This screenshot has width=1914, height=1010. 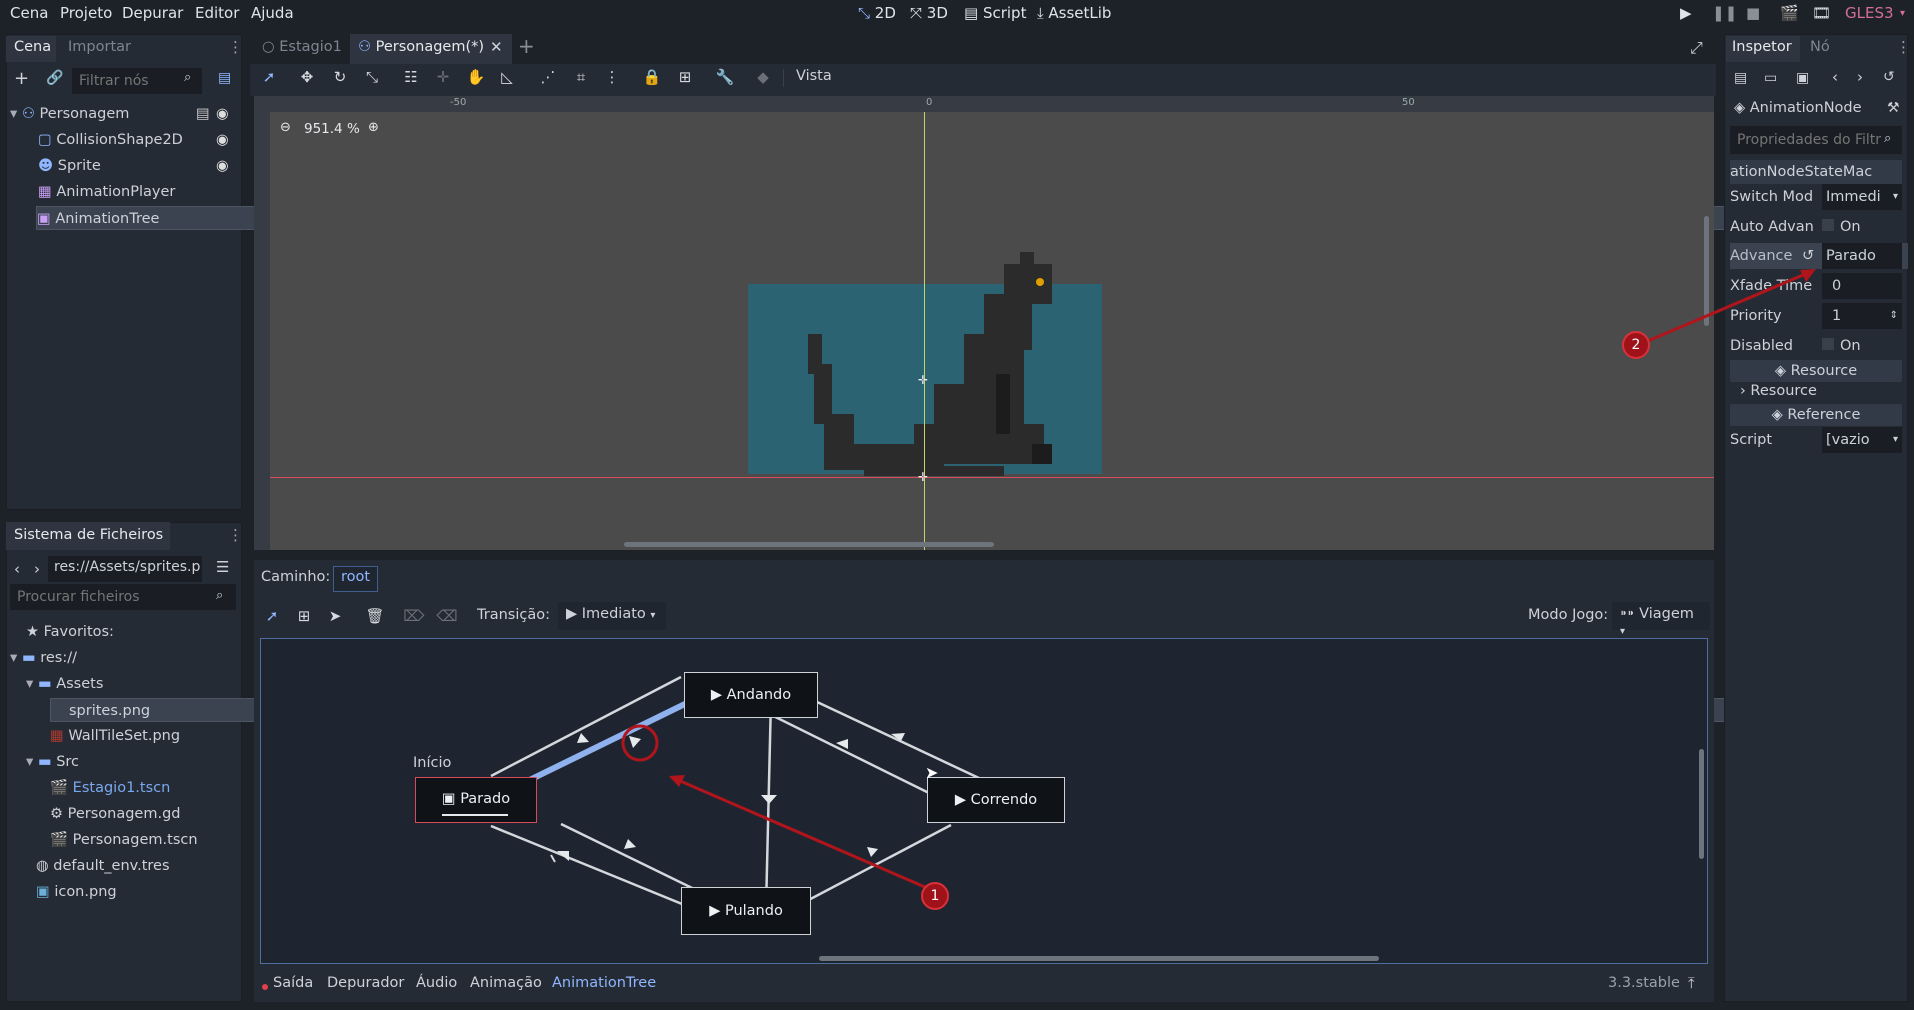 I want to click on file-search-input, so click(x=123, y=597).